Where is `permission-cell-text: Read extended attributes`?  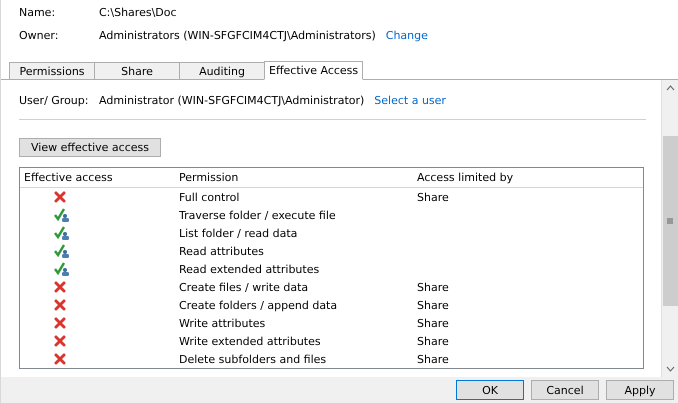
permission-cell-text: Read extended attributes is located at coordinates (249, 269).